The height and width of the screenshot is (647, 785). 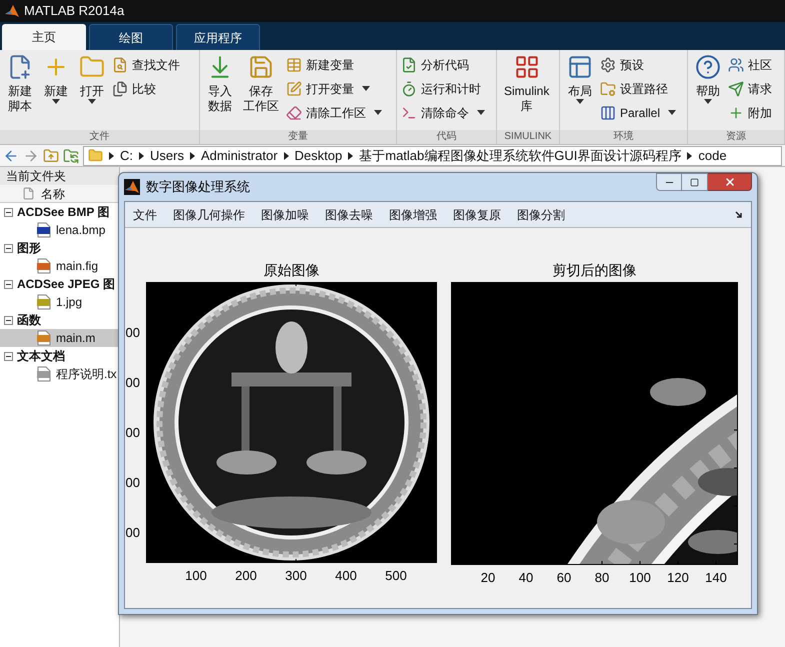 I want to click on figure-title: 数字图像处理系统, so click(x=198, y=187).